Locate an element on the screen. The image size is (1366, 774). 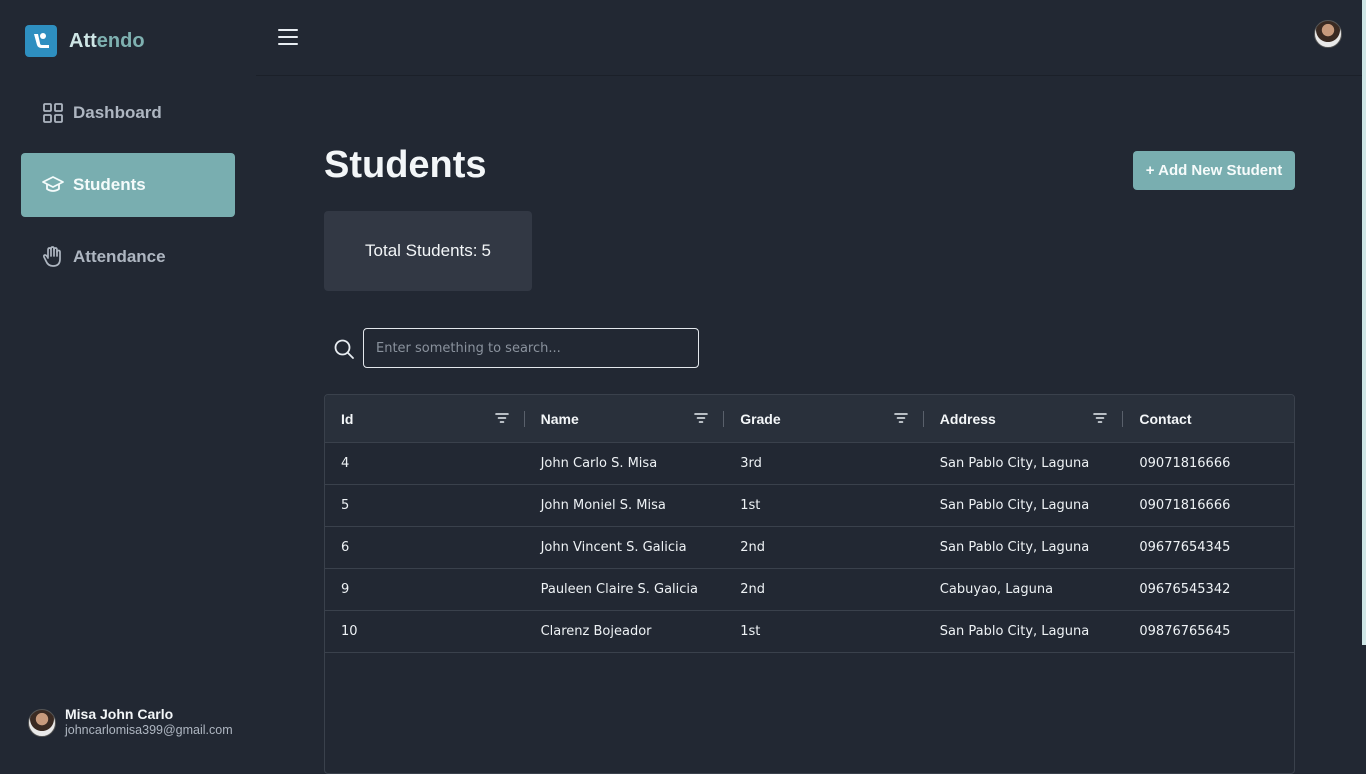
cell-id: 5 is located at coordinates (345, 505).